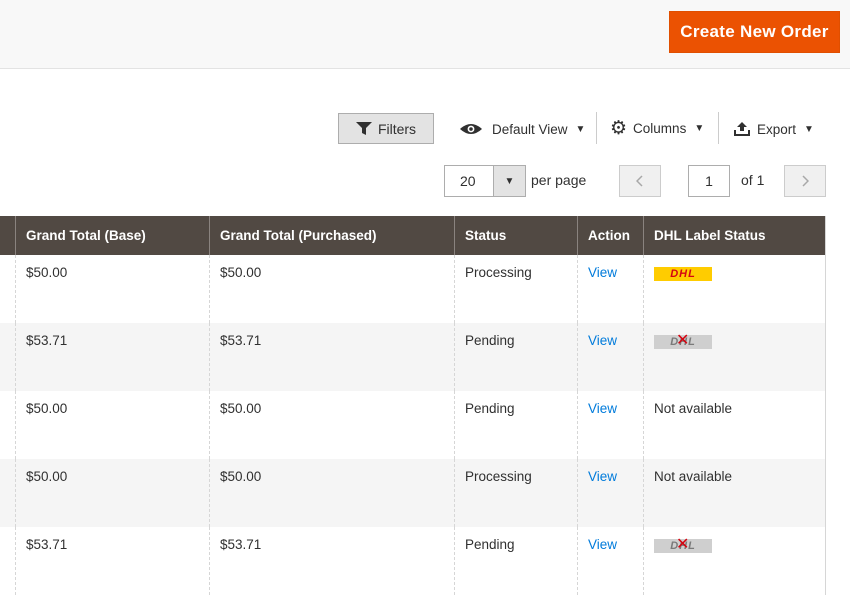  I want to click on previous-page-button, so click(640, 181).